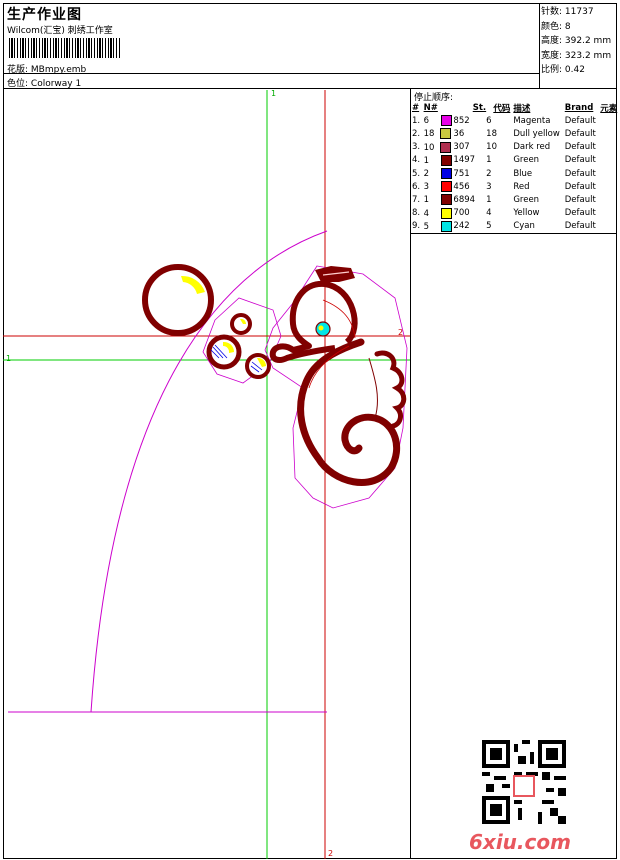 Image resolution: width=620 pixels, height=860 pixels. I want to click on row-needle: 4, so click(439, 213).